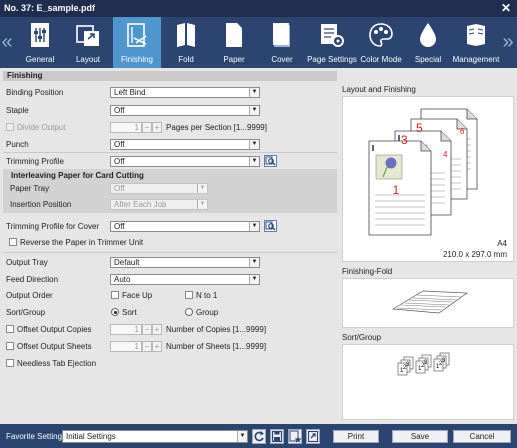  Describe the element at coordinates (126, 329) in the screenshot. I see `offset-copies-field: 1` at that location.